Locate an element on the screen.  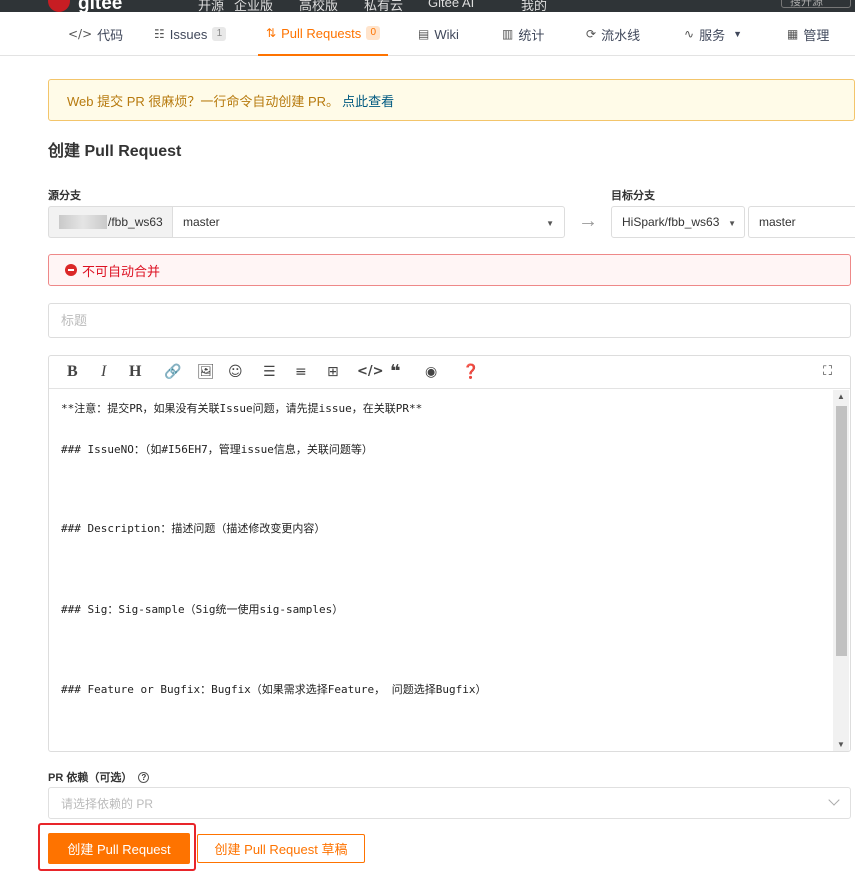
source-repo: /fbb_ws63 is located at coordinates (110, 222).